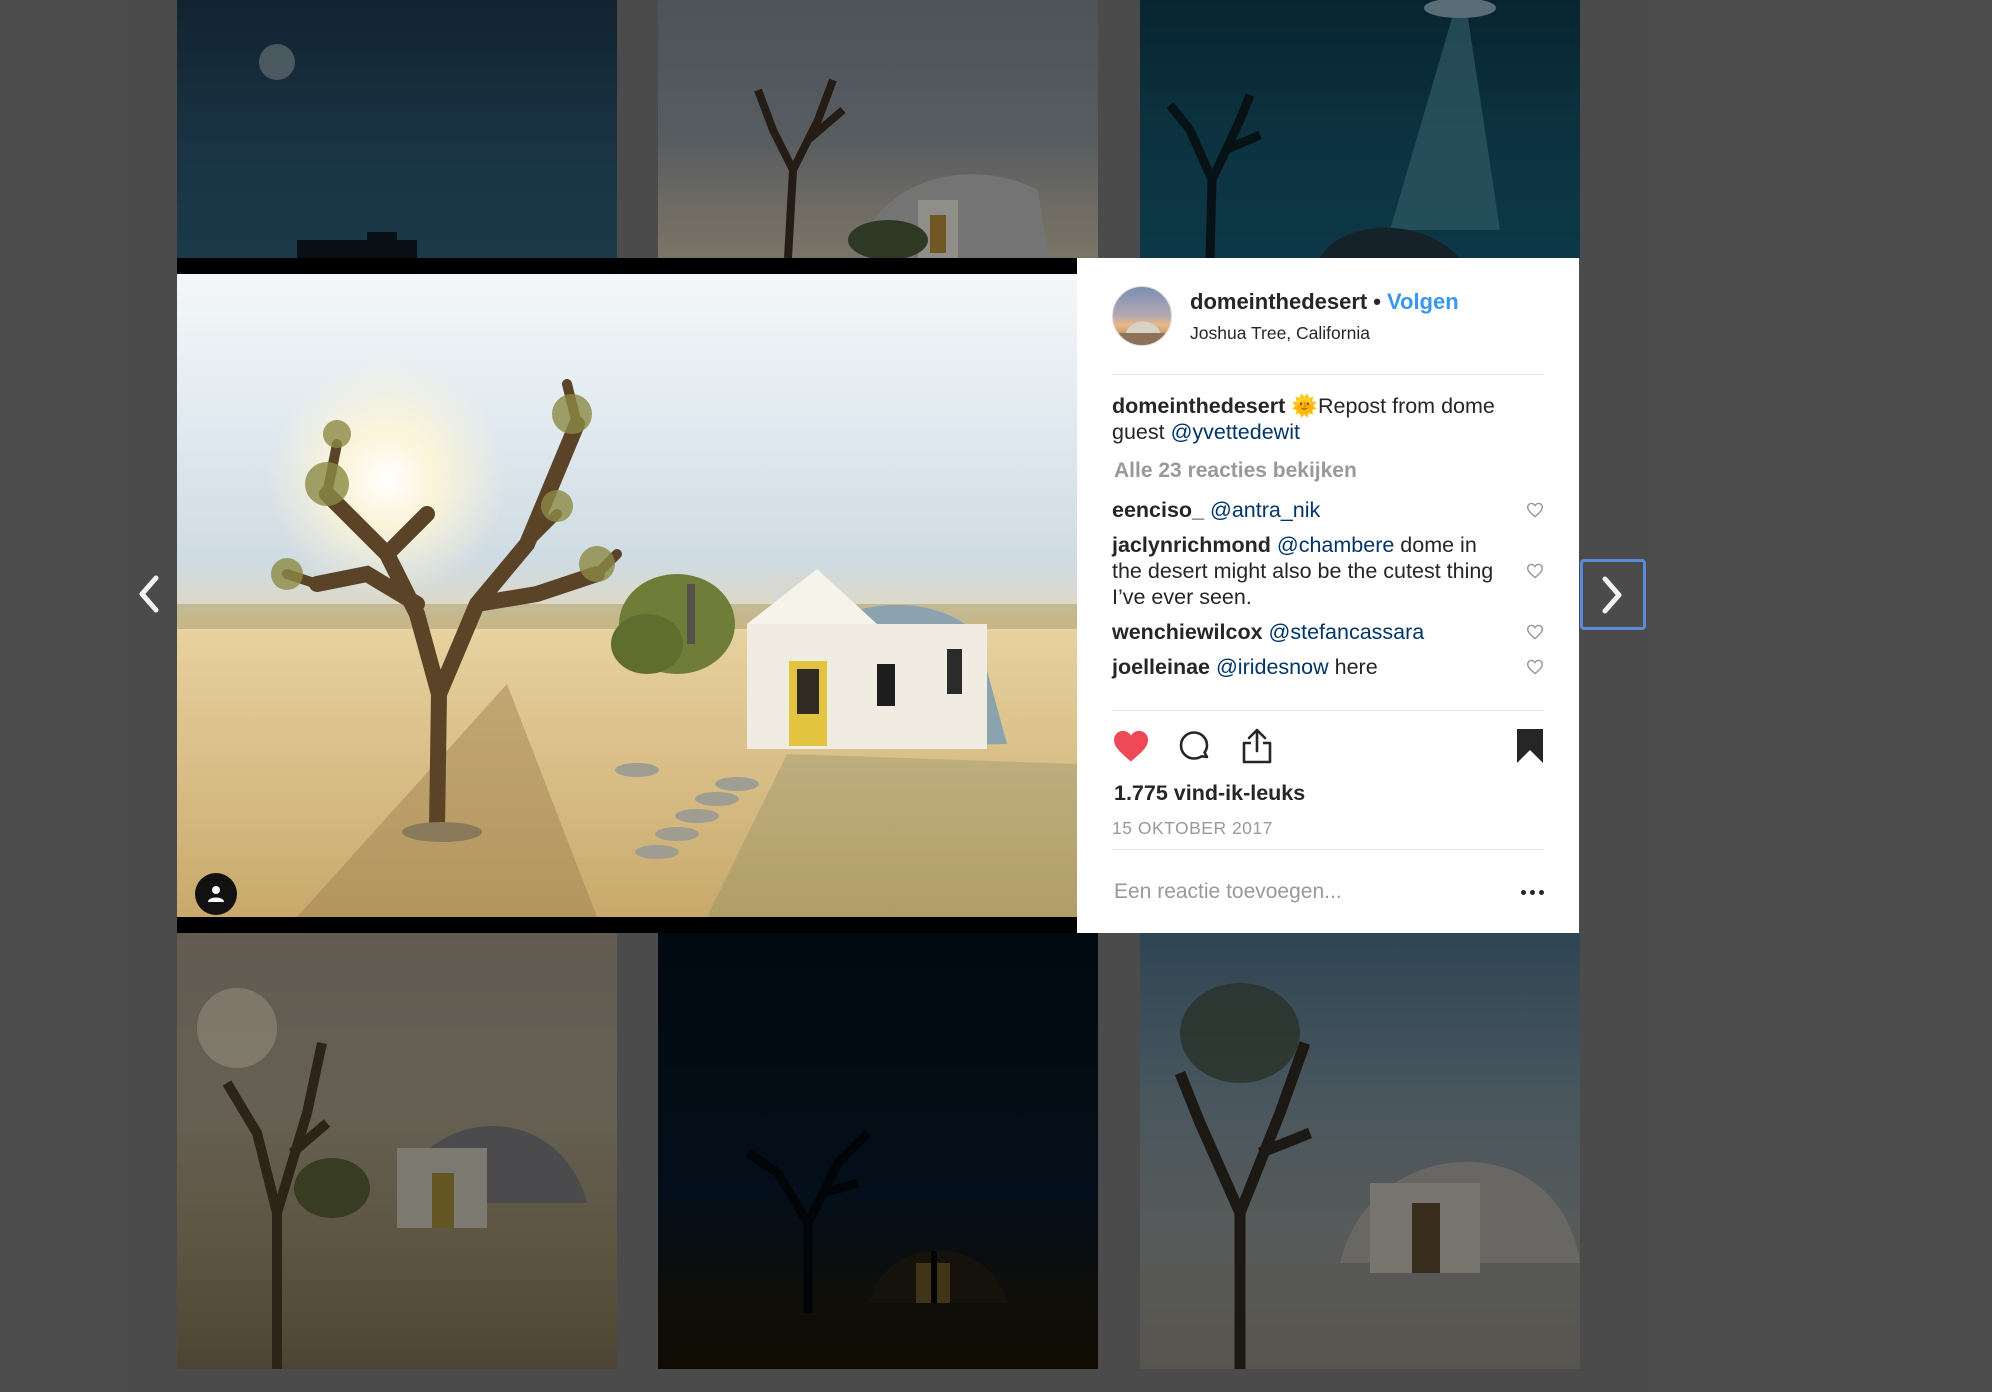 Image resolution: width=1992 pixels, height=1392 pixels. Describe the element at coordinates (1328, 471) in the screenshot. I see `view-all-comments-link: Alle 23 reacties bekijken` at that location.